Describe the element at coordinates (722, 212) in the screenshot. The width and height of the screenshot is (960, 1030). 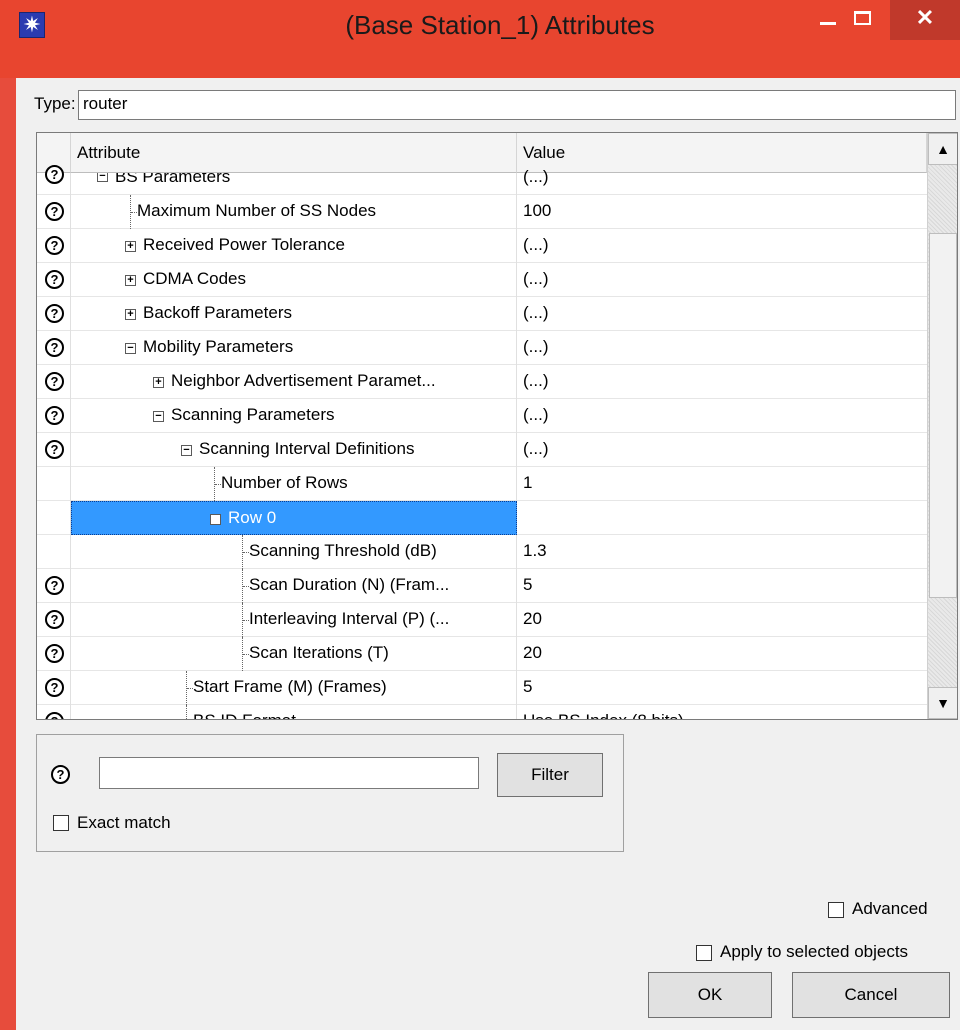
I see `attribute-value-cell: 100` at that location.